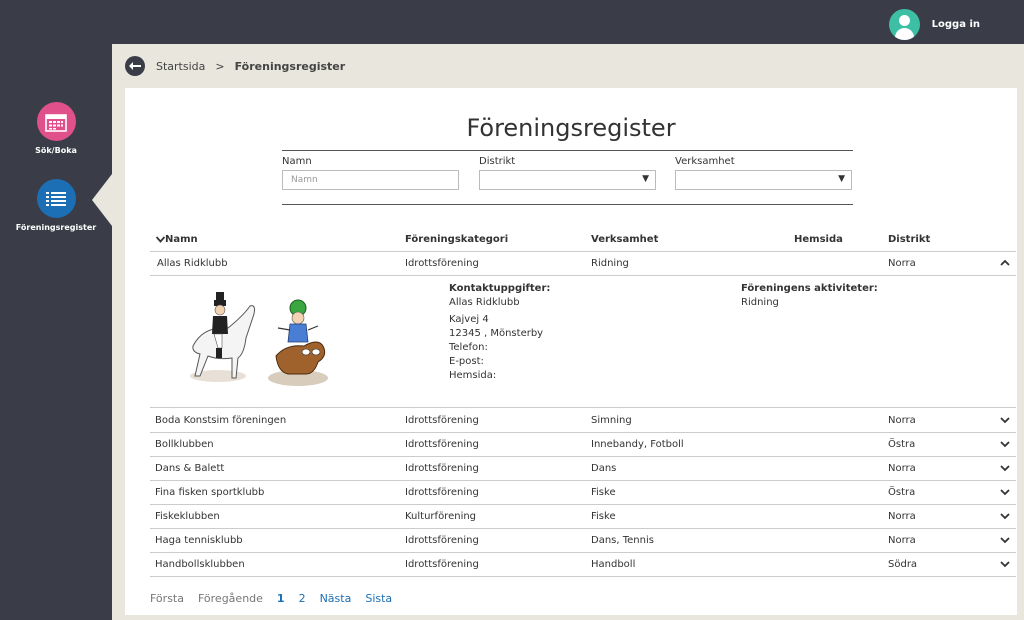 The image size is (1024, 620). Describe the element at coordinates (199, 540) in the screenshot. I see `cell-namn: Haga tennisklubb` at that location.